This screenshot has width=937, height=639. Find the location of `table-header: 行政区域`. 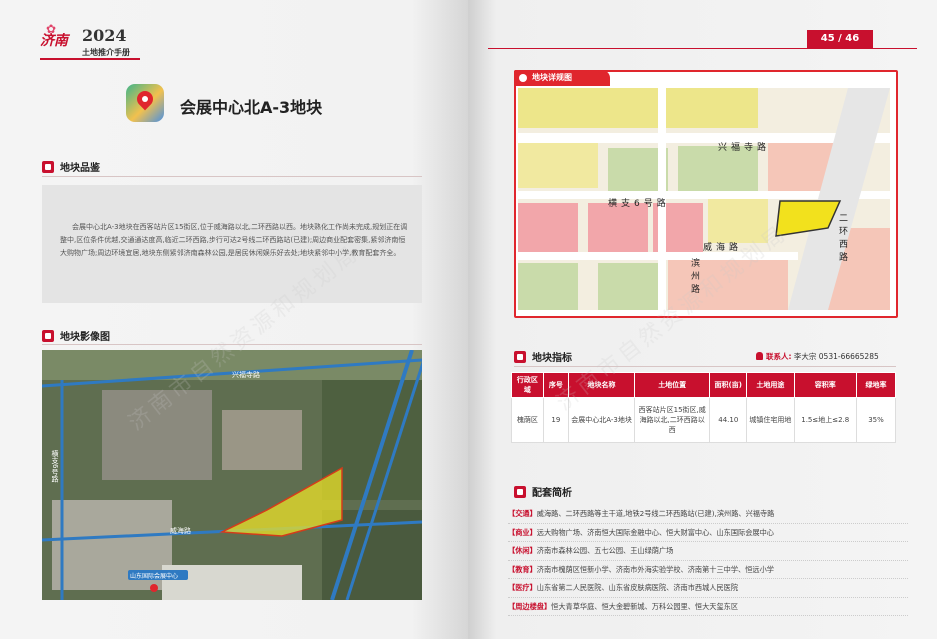

table-header: 行政区域 is located at coordinates (527, 385).